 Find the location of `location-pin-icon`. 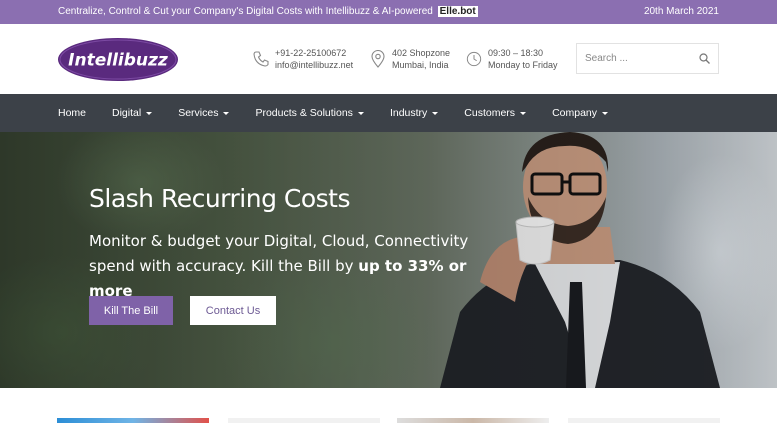

location-pin-icon is located at coordinates (378, 59).